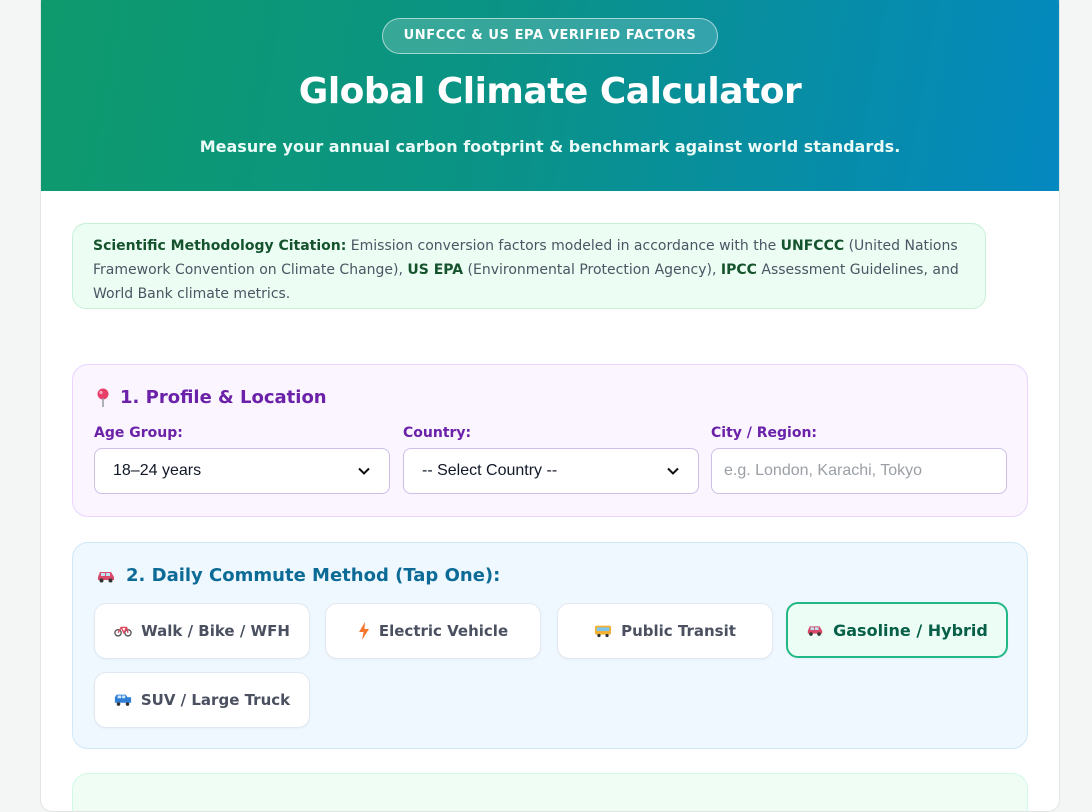  I want to click on commute-option-ev: Electric Vehicle, so click(433, 631).